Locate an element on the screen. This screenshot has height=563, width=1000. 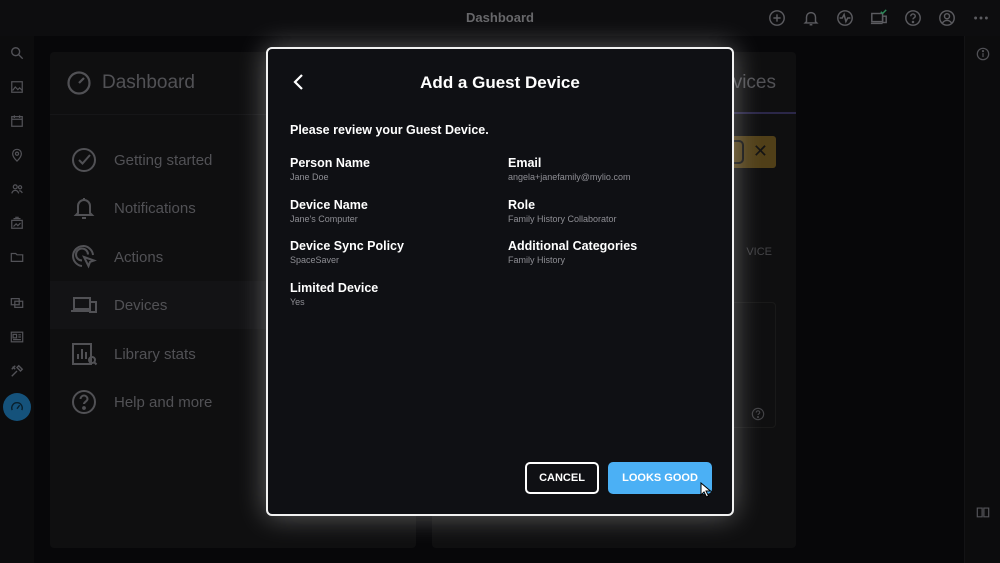
field-email: Email angela+janefamily@mylio.com is located at coordinates (613, 169).